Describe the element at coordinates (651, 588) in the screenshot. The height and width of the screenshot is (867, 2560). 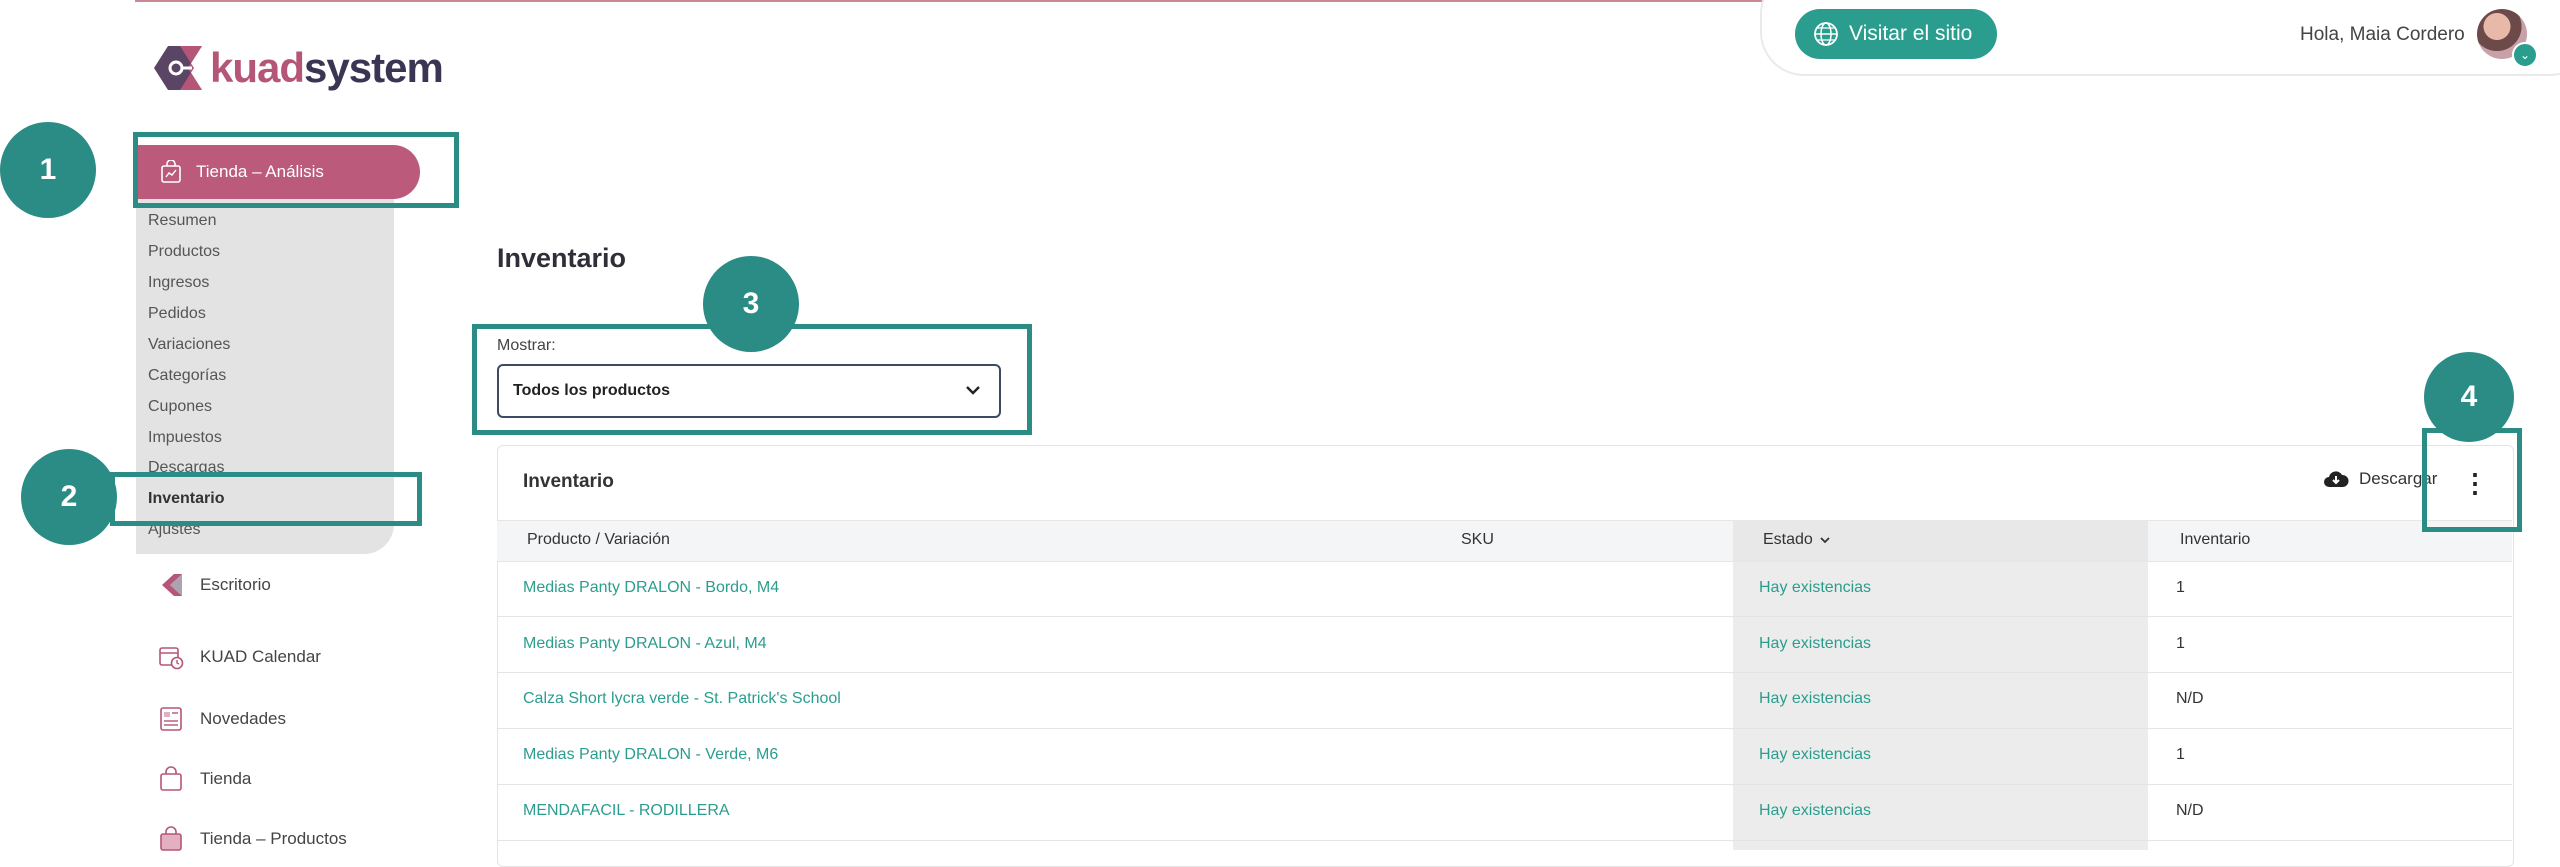
I see `product-link: Medias Panty DRALON - Bordo, M4` at that location.